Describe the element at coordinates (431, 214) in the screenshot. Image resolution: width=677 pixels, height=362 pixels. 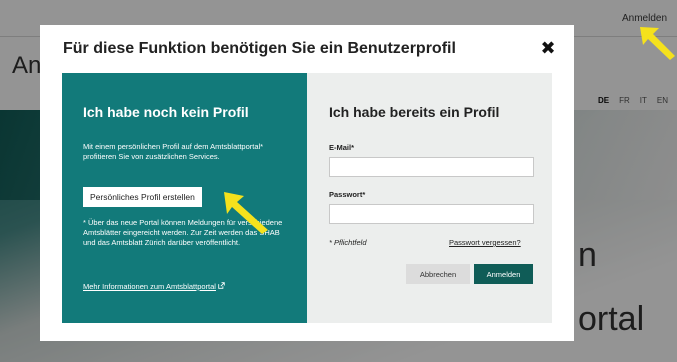
I see `password-field` at that location.